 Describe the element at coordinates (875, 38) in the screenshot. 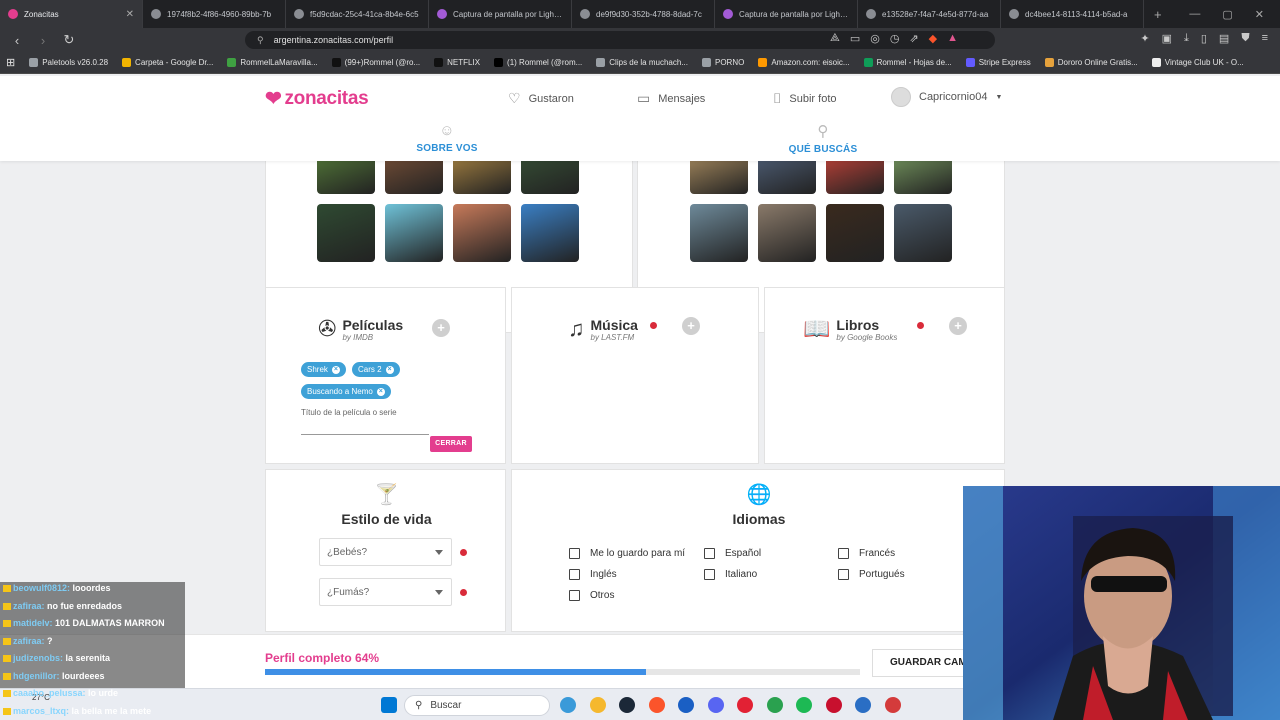

I see `extension-icon: ◎` at that location.